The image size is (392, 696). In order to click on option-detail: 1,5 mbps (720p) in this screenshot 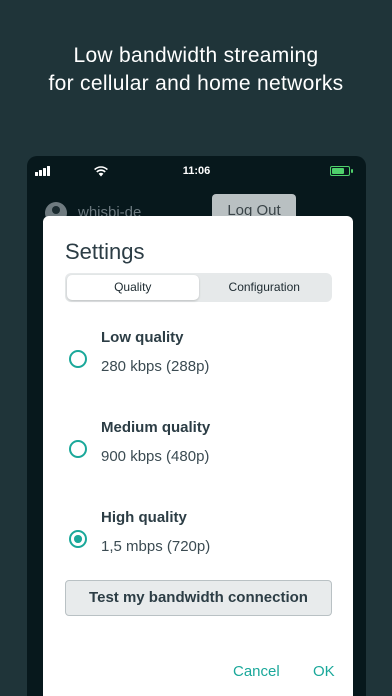, I will do `click(156, 546)`.